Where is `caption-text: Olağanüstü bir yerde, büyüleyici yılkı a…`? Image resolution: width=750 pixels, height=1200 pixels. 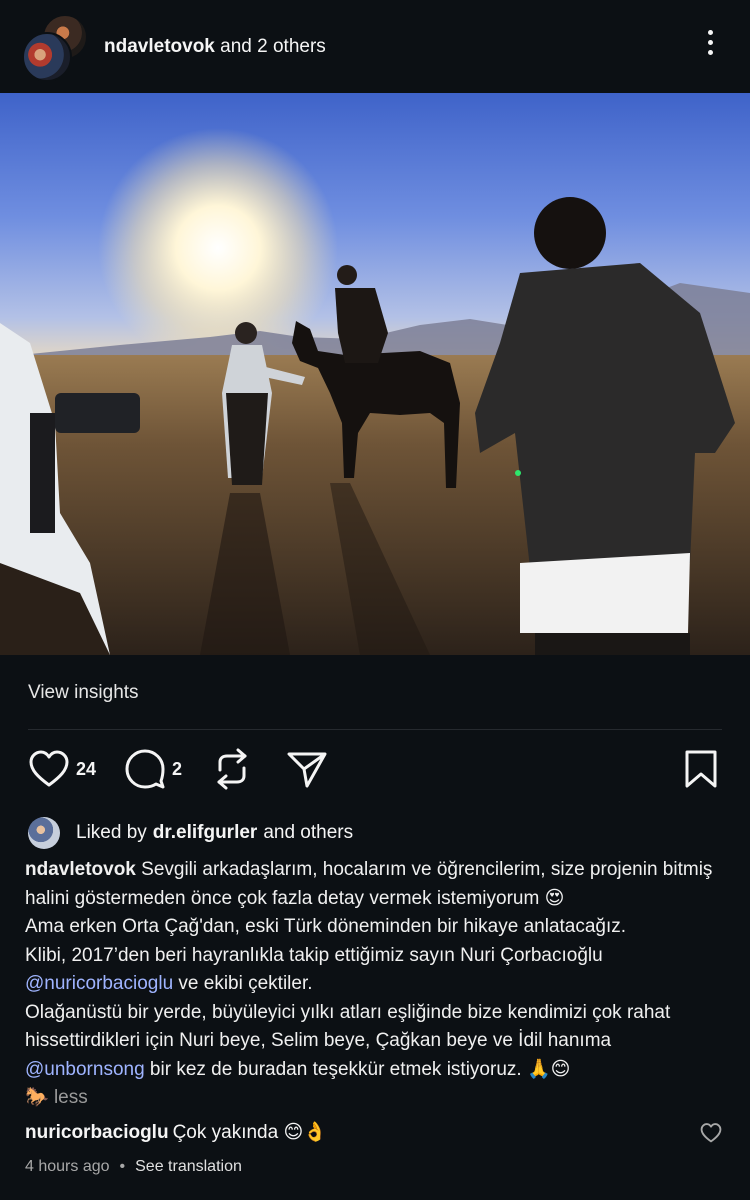 caption-text: Olağanüstü bir yerde, büyüleyici yılkı a… is located at coordinates (348, 1026).